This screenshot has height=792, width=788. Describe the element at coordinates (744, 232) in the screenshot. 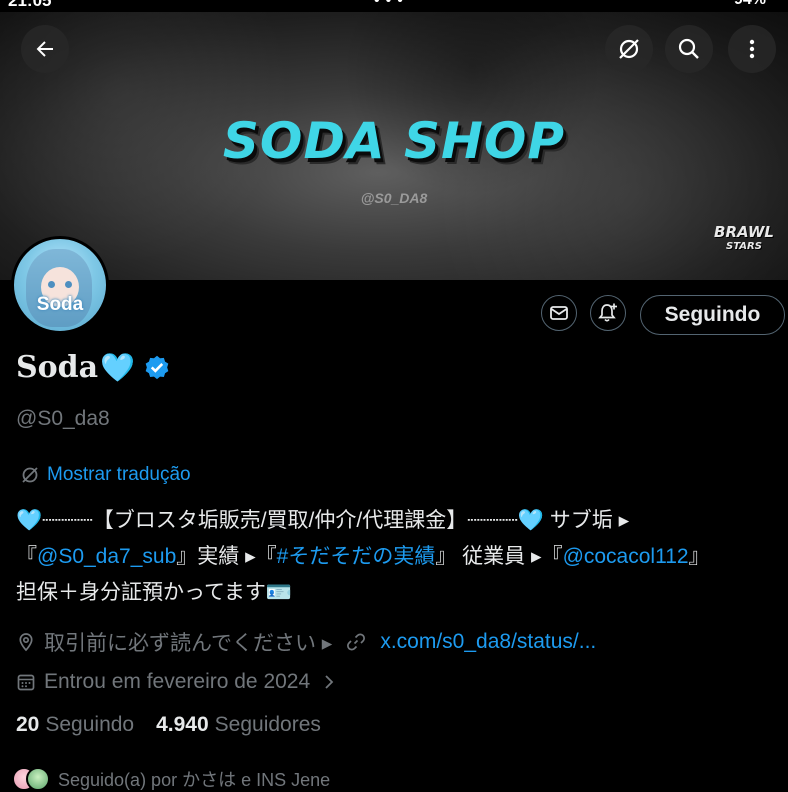

I see `brawl-logo-line1: BRAWL` at that location.